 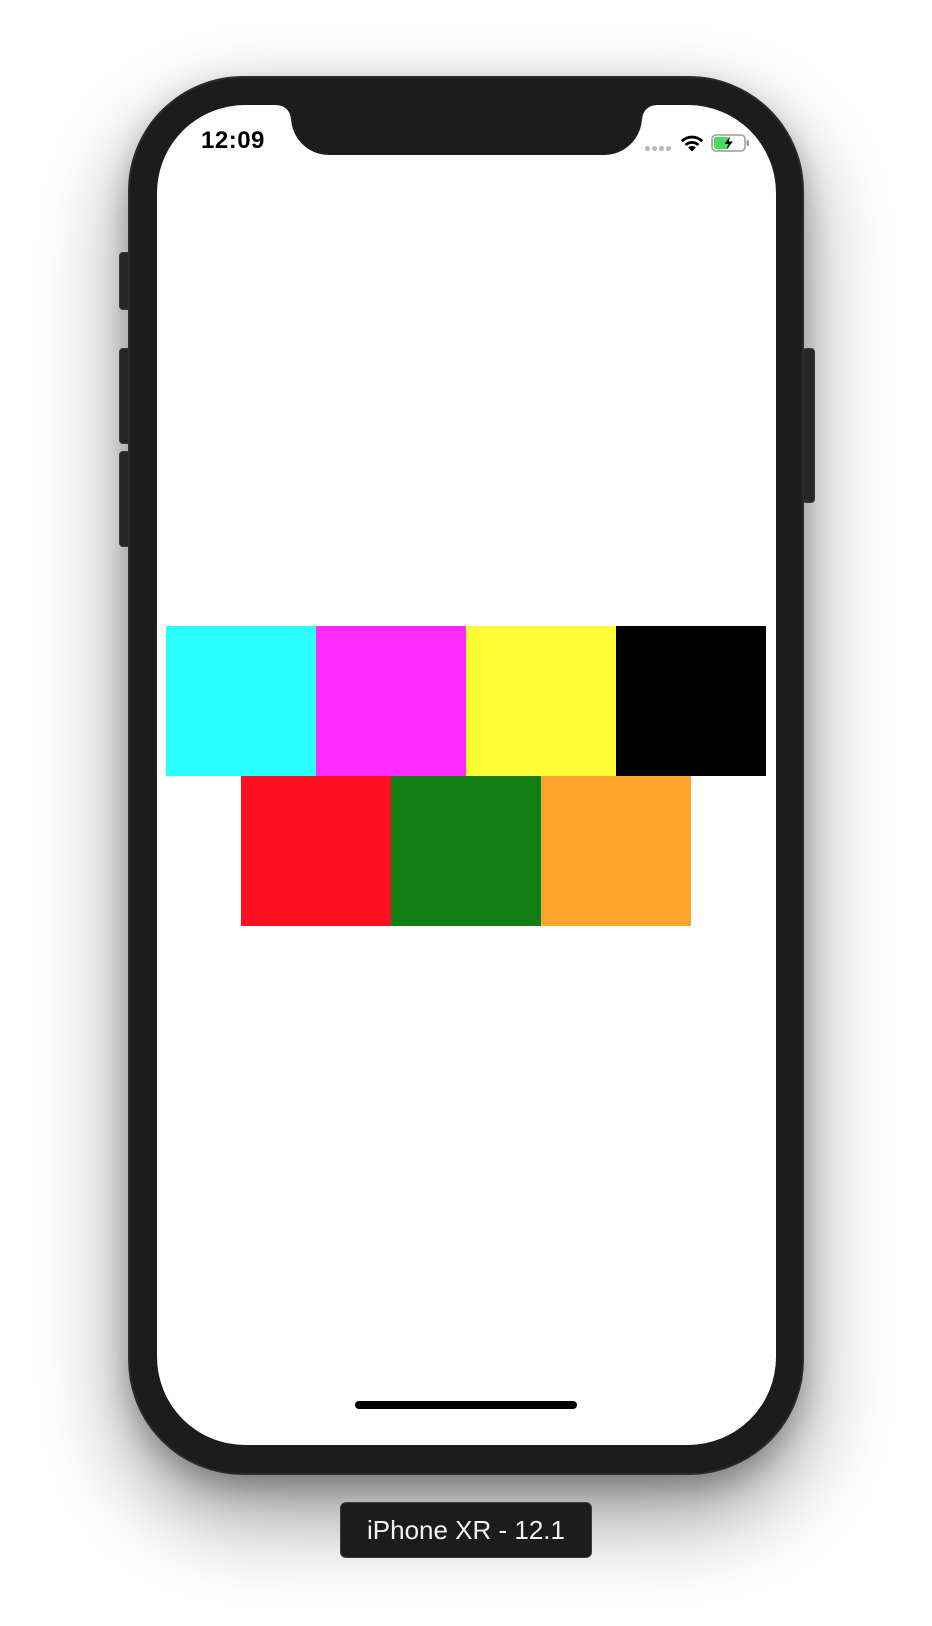 What do you see at coordinates (466, 130) in the screenshot?
I see `notch` at bounding box center [466, 130].